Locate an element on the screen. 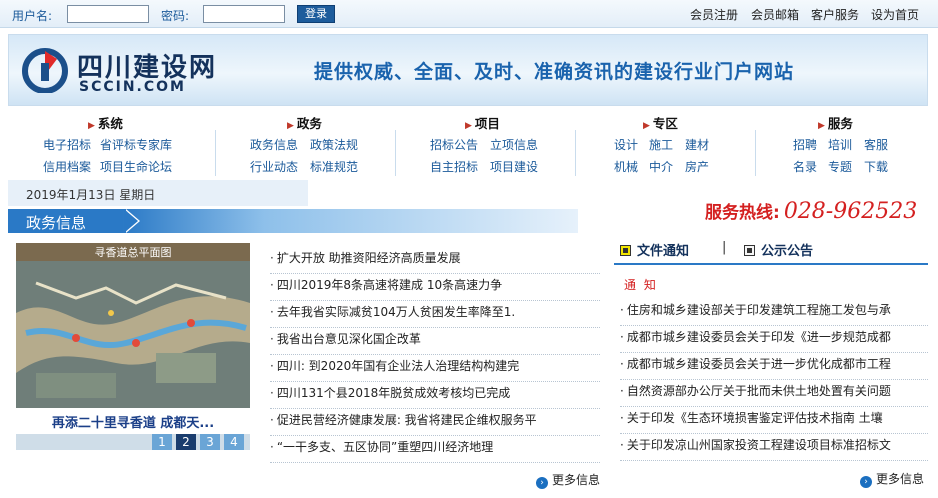 This screenshot has height=498, width=938. service-hotline: 服务热线: 028-962523 is located at coordinates (811, 211).